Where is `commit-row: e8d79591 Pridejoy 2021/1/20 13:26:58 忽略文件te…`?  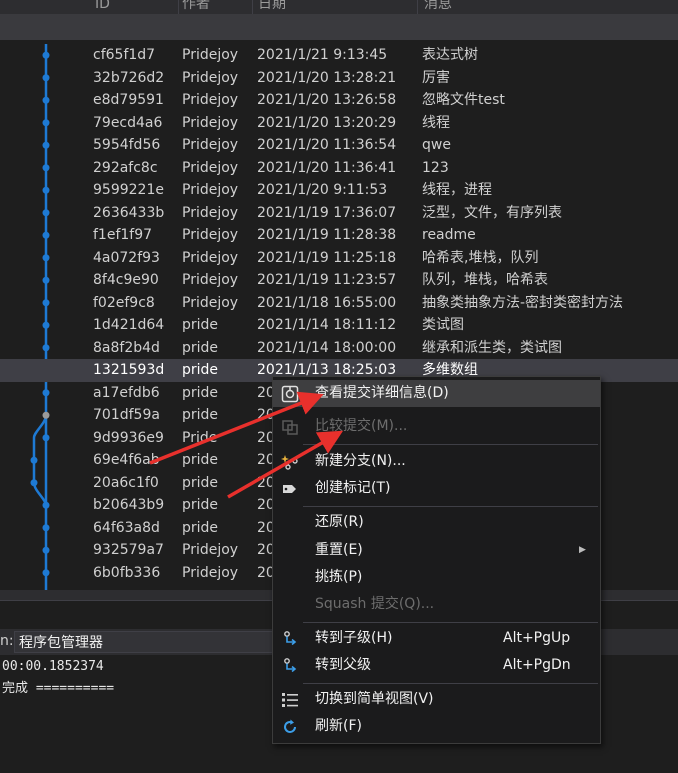 commit-row: e8d79591 Pridejoy 2021/1/20 13:26:58 忽略文件te… is located at coordinates (339, 100).